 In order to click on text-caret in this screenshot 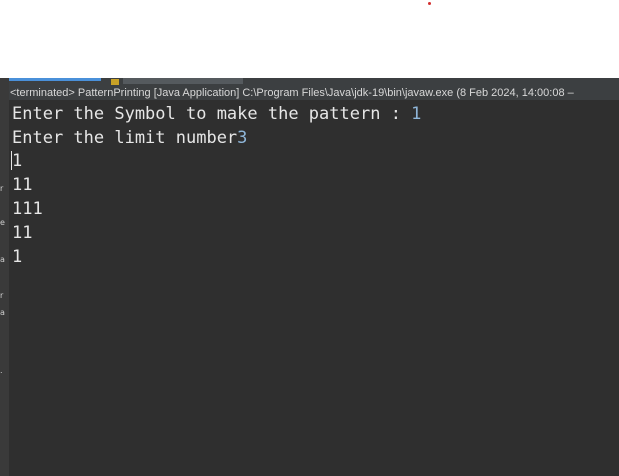, I will do `click(11, 160)`.